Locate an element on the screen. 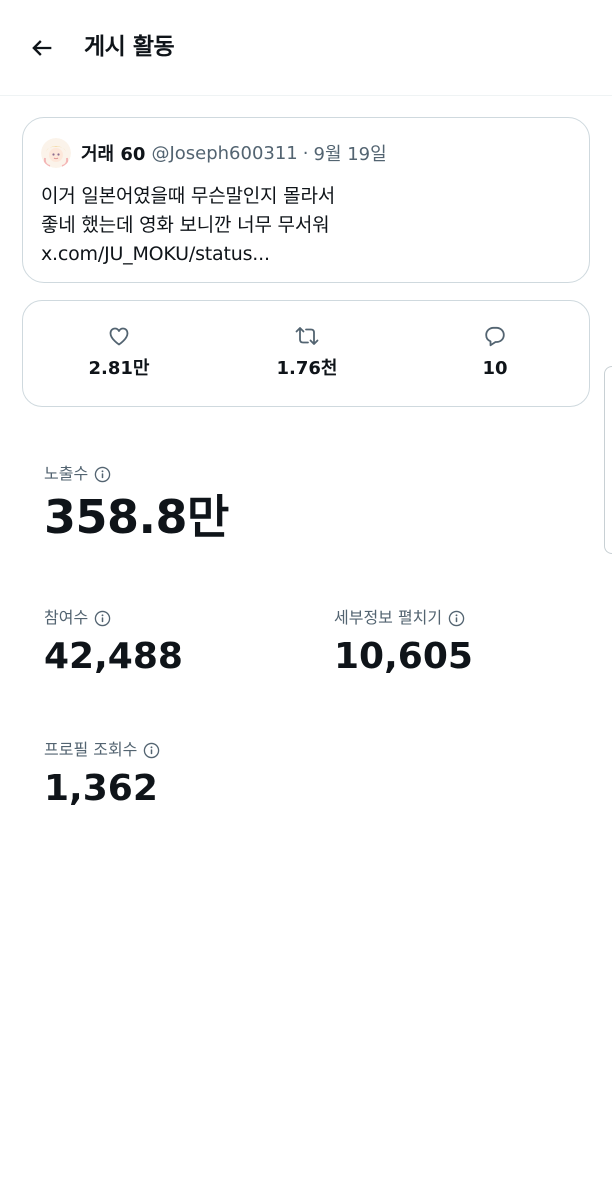 The width and height of the screenshot is (612, 1199). reposts-count: 1.76천 is located at coordinates (307, 368).